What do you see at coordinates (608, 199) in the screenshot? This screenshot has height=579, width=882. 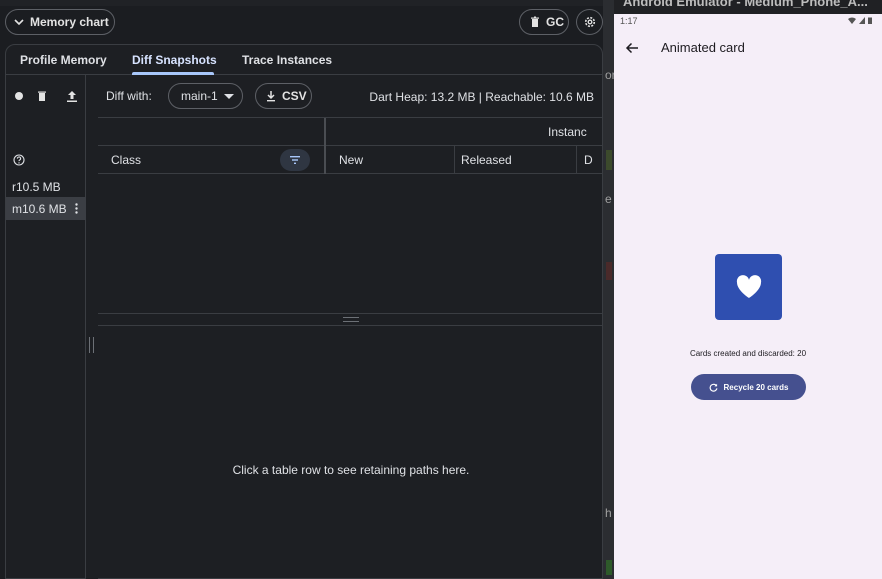 I see `edge-text-fragment: e` at bounding box center [608, 199].